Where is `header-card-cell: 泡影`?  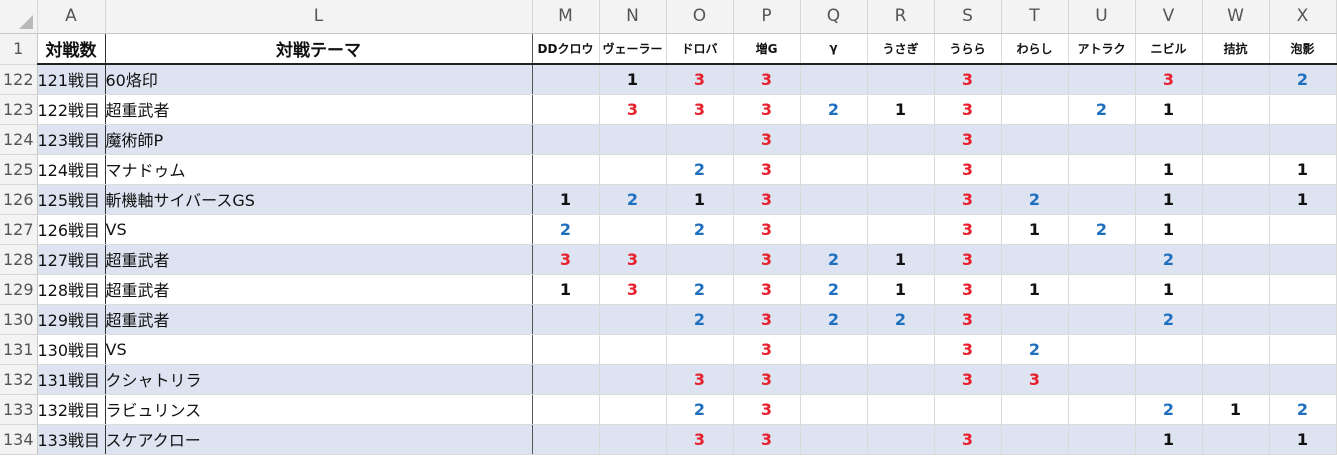
header-card-cell: 泡影 is located at coordinates (1303, 49).